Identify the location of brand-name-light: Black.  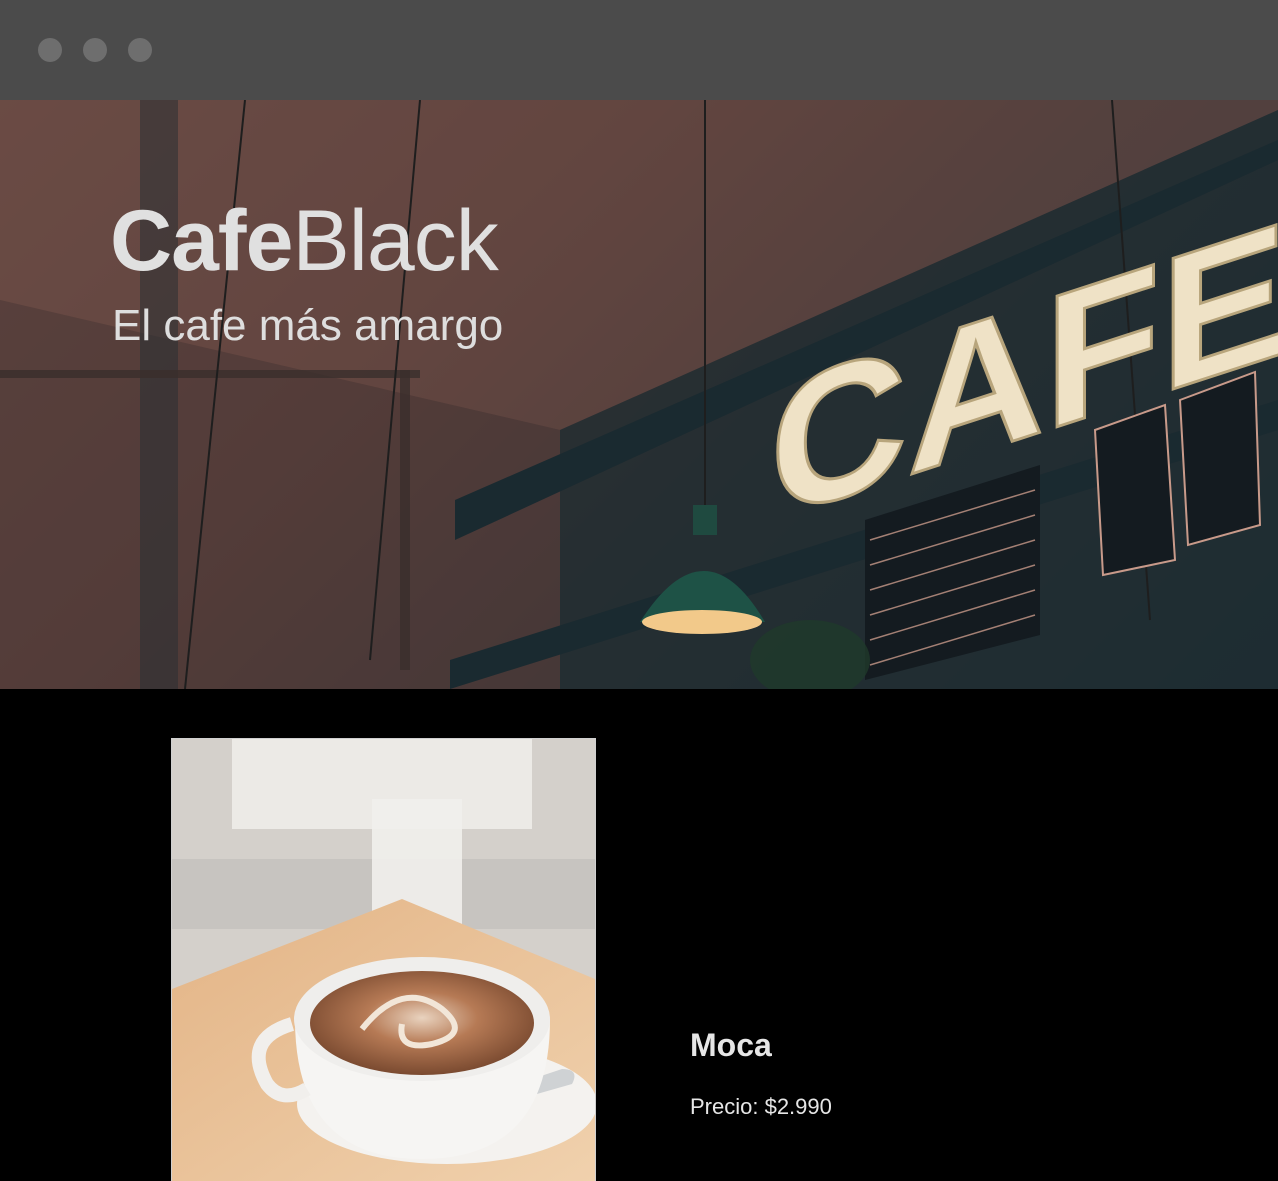
(395, 241).